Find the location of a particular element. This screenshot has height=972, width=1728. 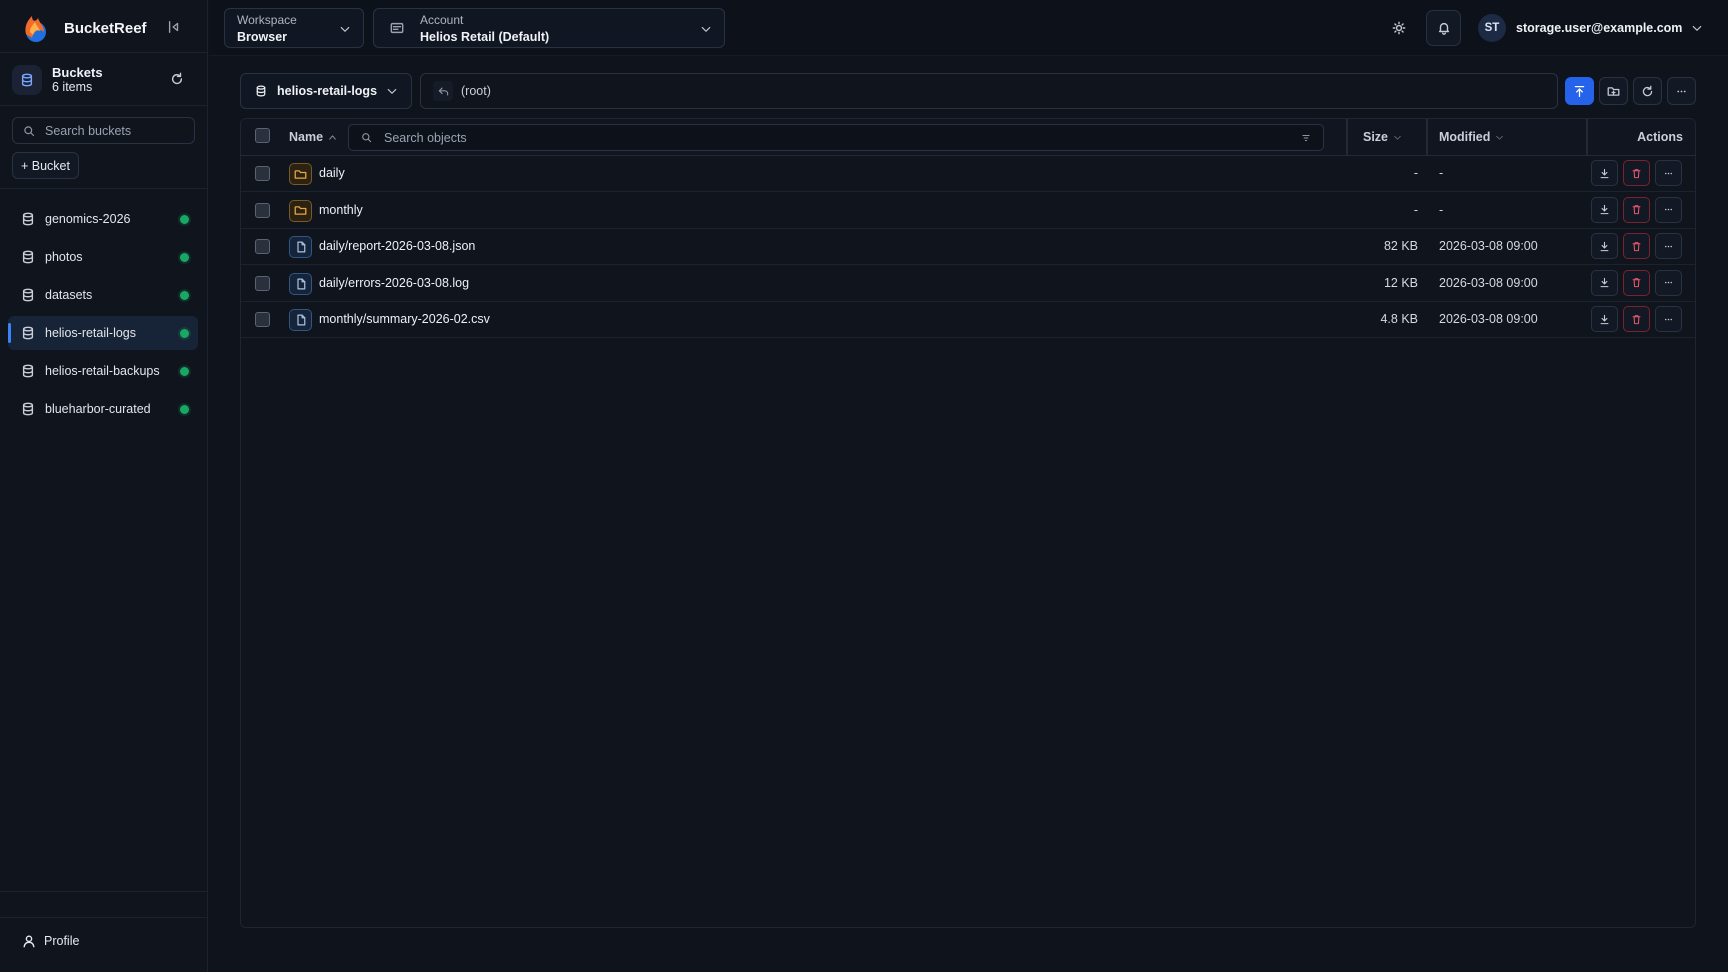

column-size-header: Size is located at coordinates (1382, 137).